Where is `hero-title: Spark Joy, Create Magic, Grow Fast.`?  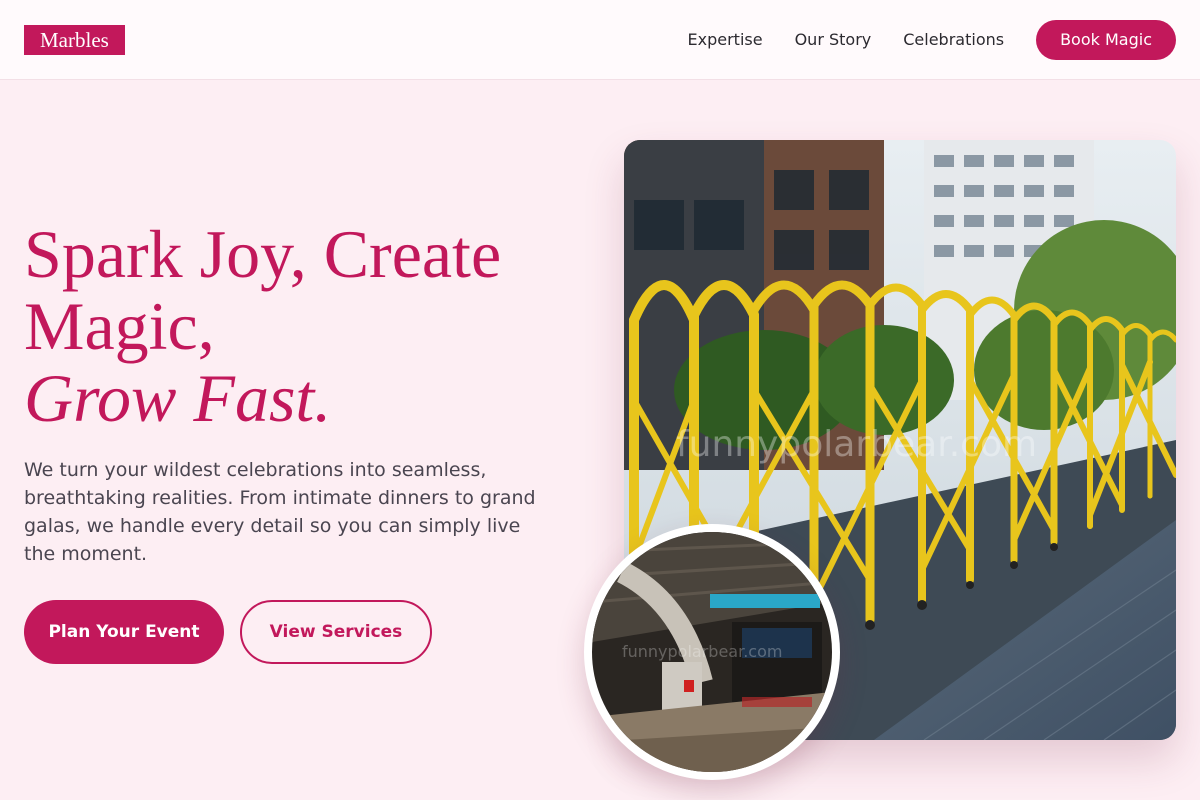 hero-title: Spark Joy, Create Magic, Grow Fast. is located at coordinates (304, 326).